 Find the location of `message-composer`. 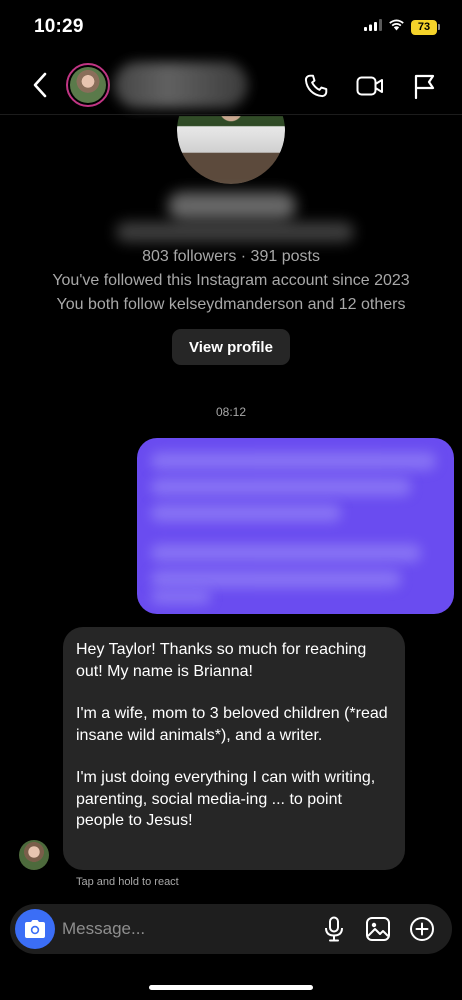

message-composer is located at coordinates (231, 929).